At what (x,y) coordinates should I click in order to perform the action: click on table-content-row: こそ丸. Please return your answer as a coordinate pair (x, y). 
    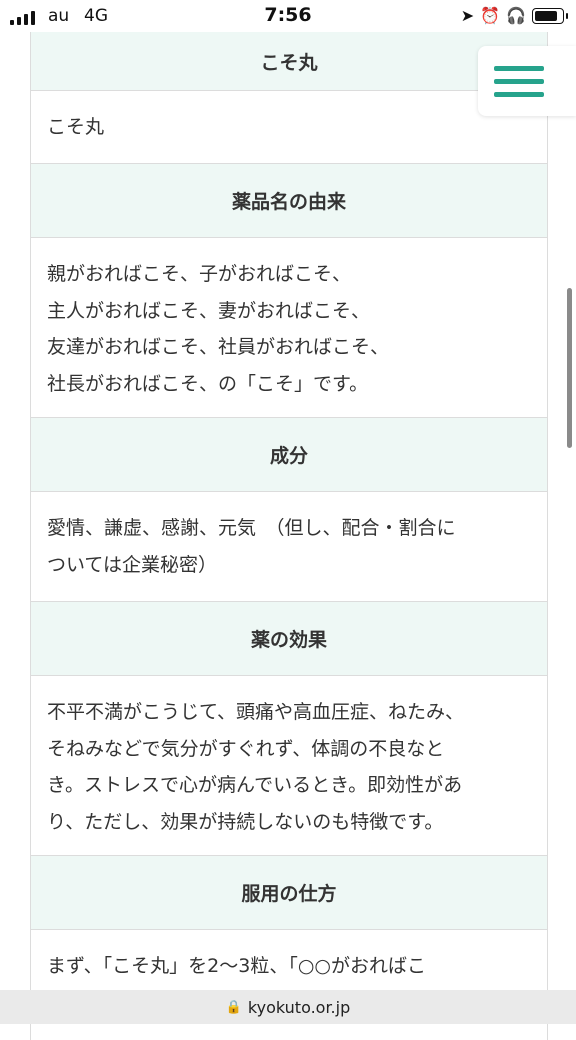
    Looking at the image, I should click on (289, 127).